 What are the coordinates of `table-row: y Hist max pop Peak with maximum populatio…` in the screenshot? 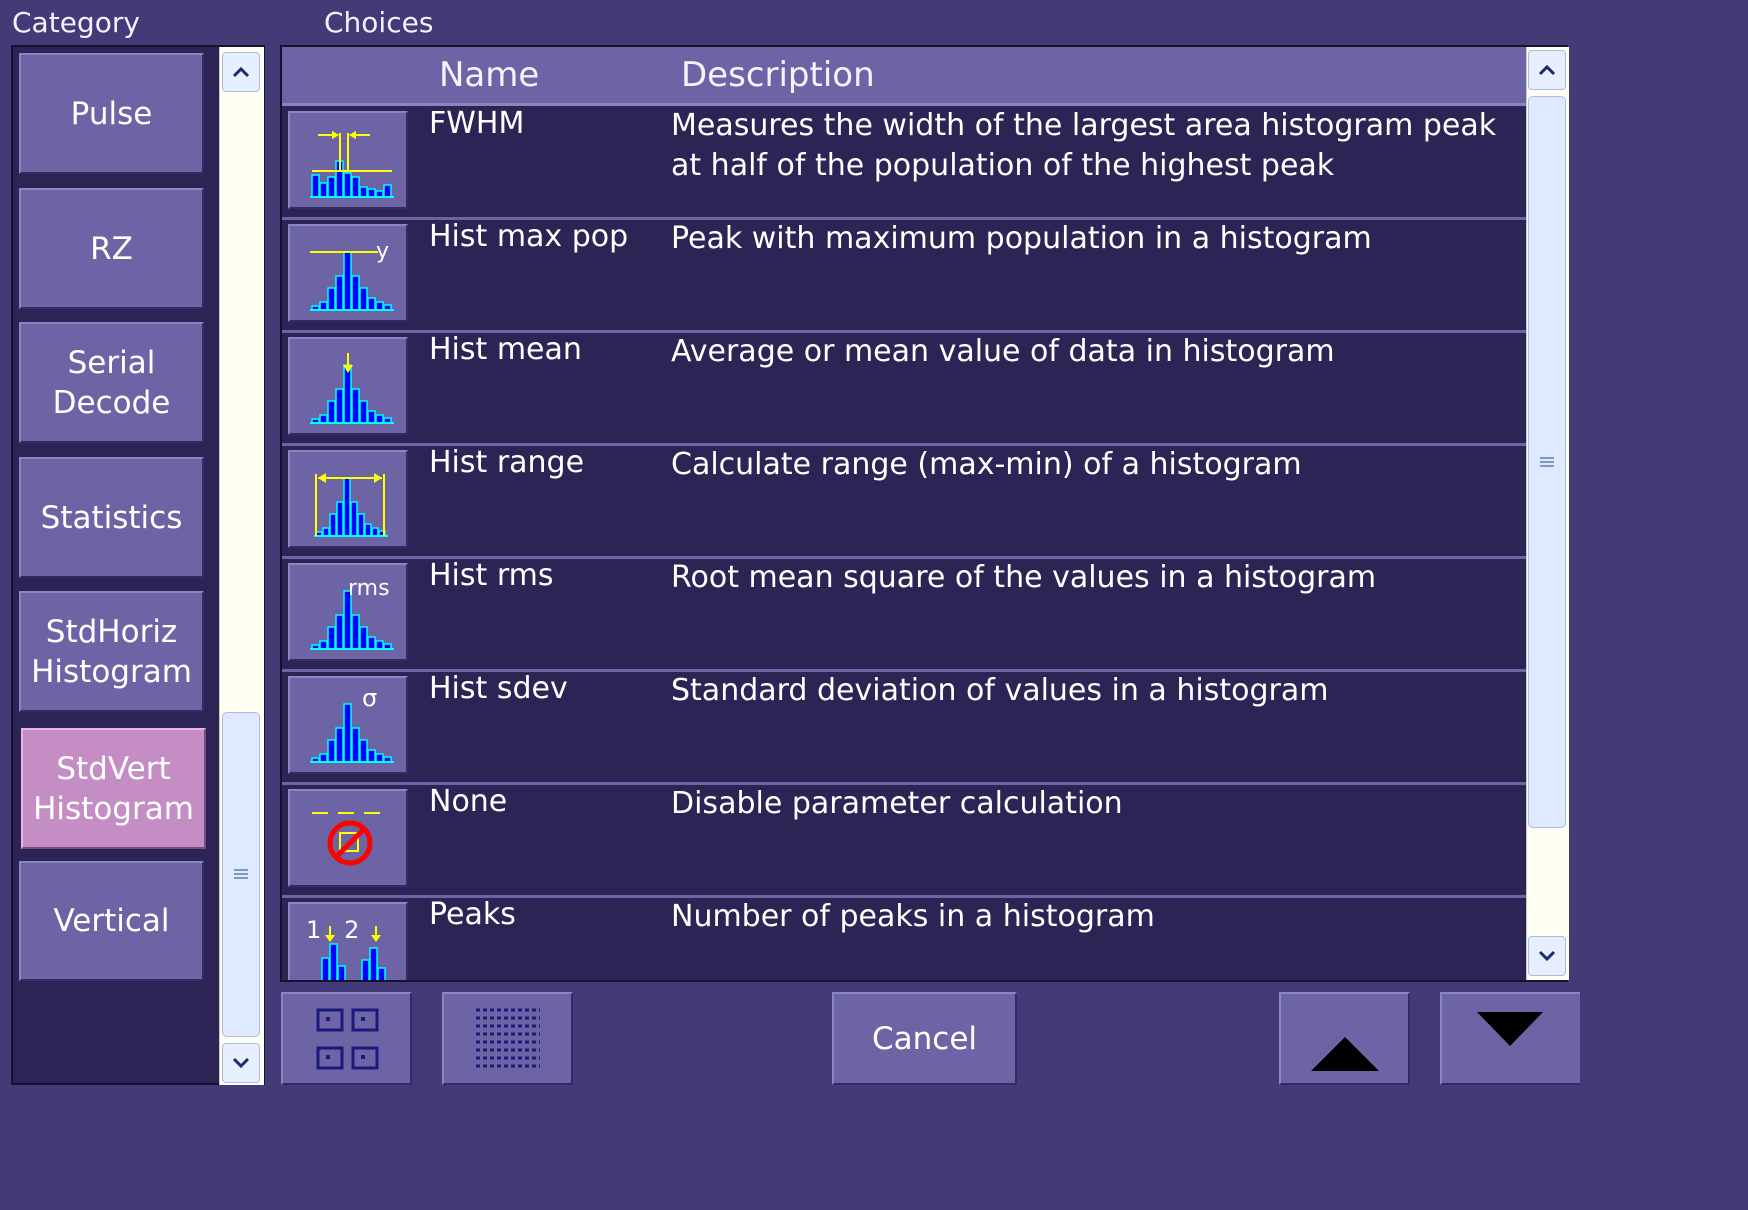 It's located at (904, 276).